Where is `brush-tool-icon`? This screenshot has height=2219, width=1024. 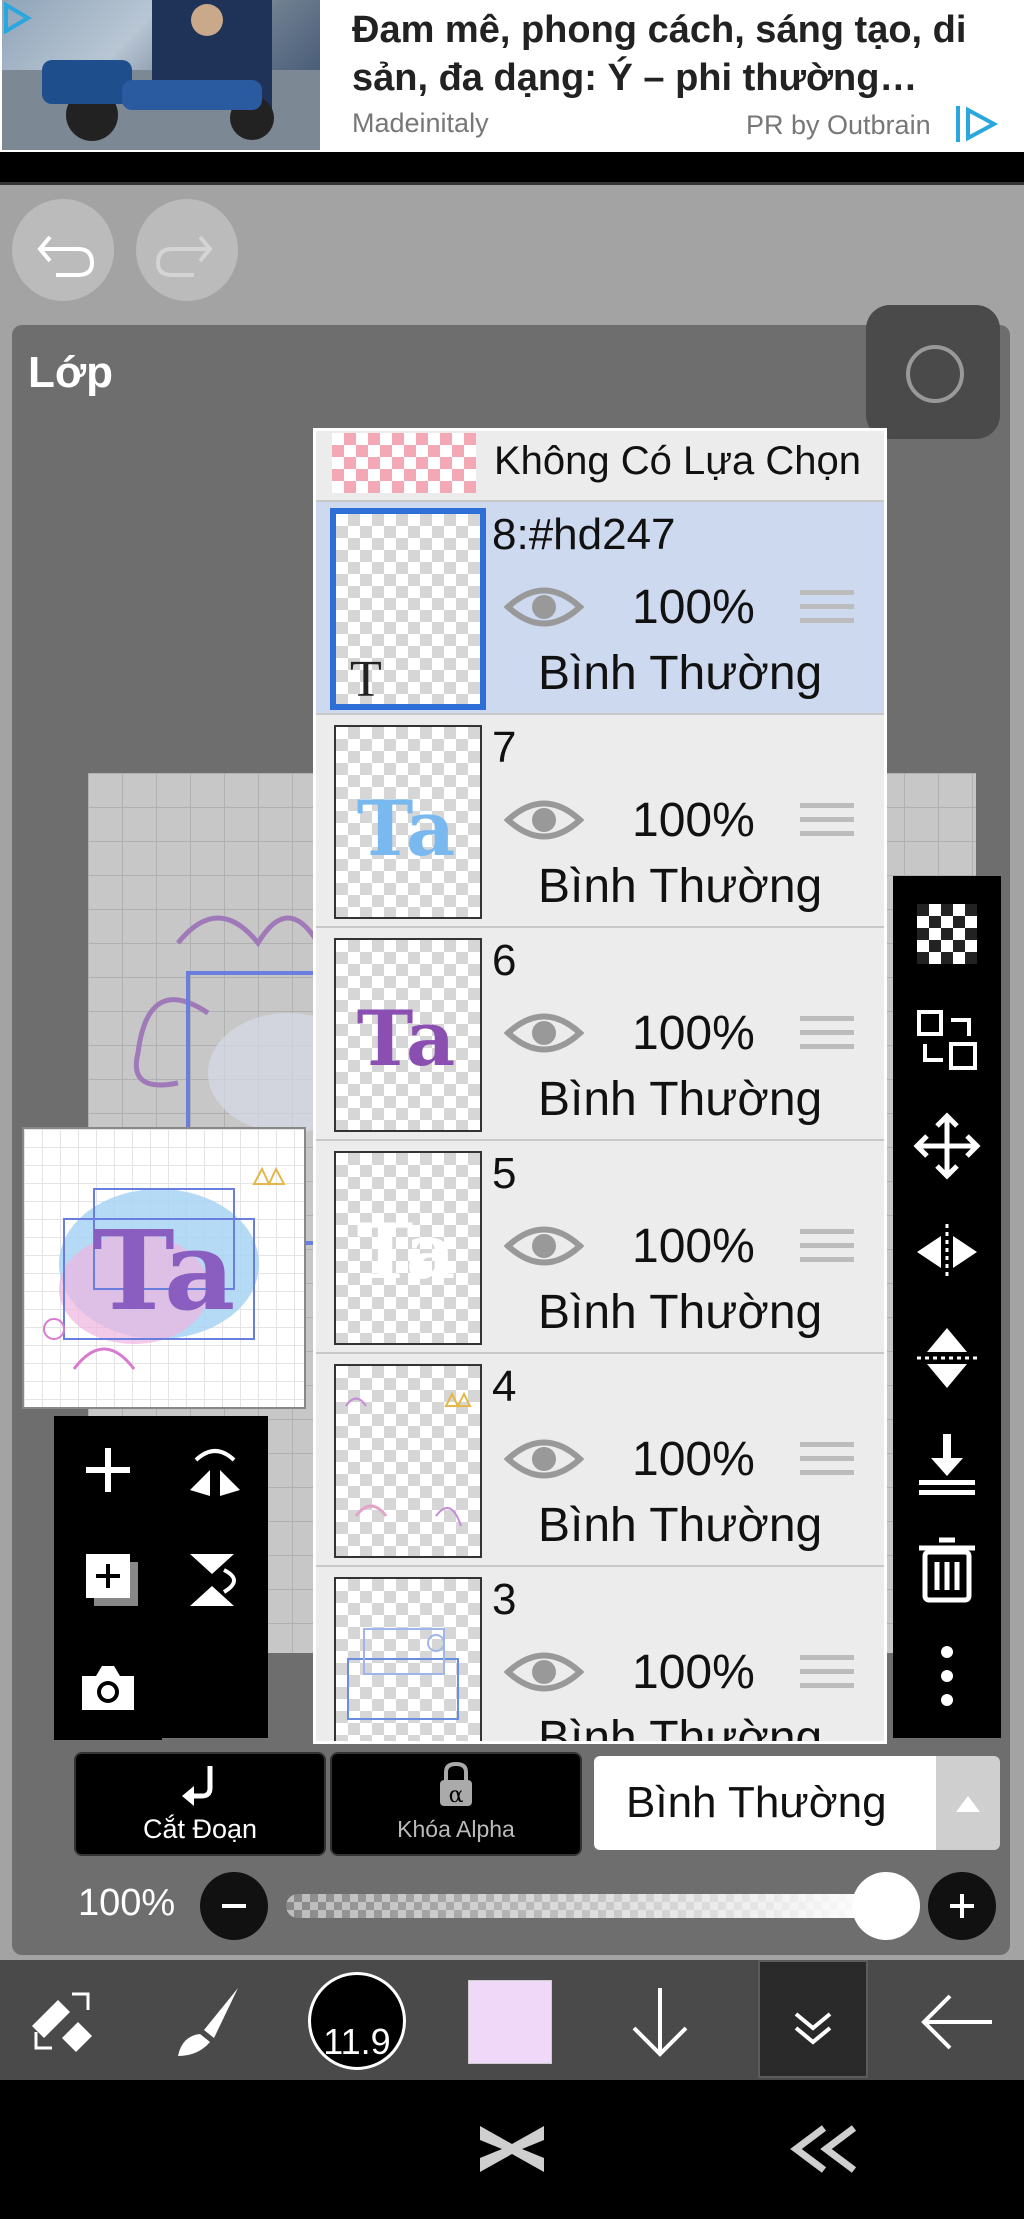
brush-tool-icon is located at coordinates (208, 2022).